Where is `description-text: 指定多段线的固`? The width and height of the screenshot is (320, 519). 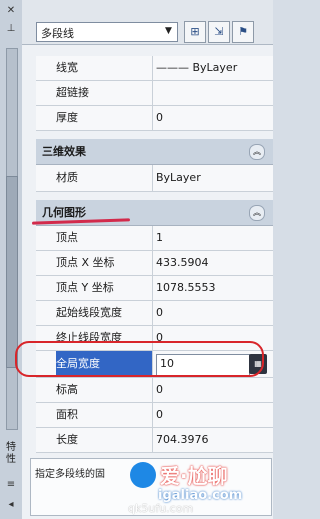
description-text: 指定多段线的固 is located at coordinates (70, 474).